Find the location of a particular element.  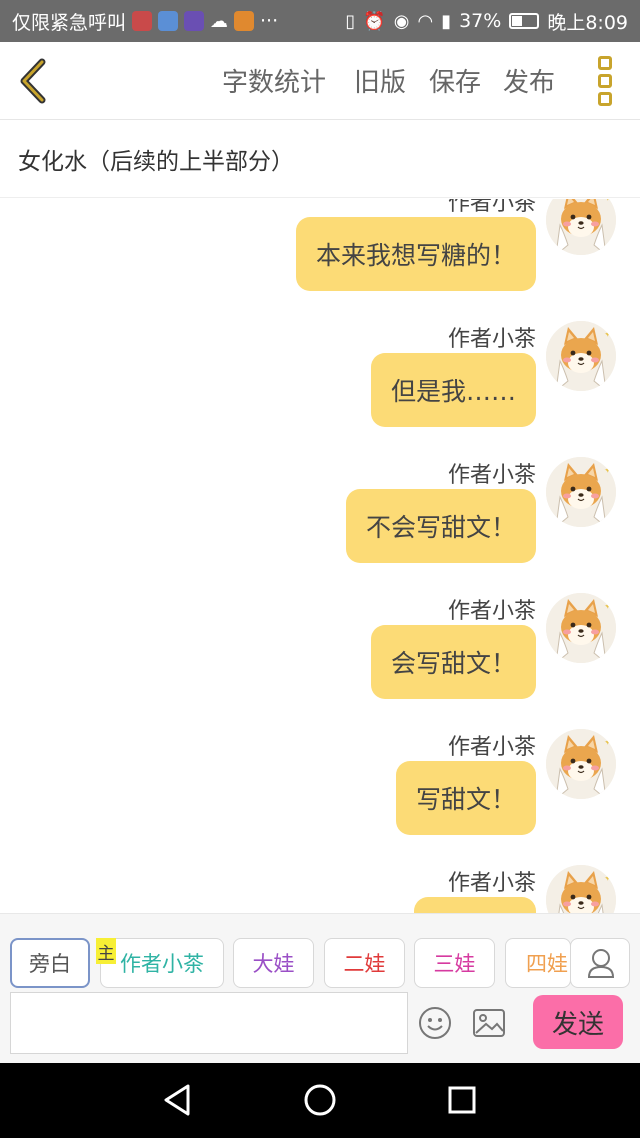

role-tab-dawa: 大娃 is located at coordinates (273, 963).